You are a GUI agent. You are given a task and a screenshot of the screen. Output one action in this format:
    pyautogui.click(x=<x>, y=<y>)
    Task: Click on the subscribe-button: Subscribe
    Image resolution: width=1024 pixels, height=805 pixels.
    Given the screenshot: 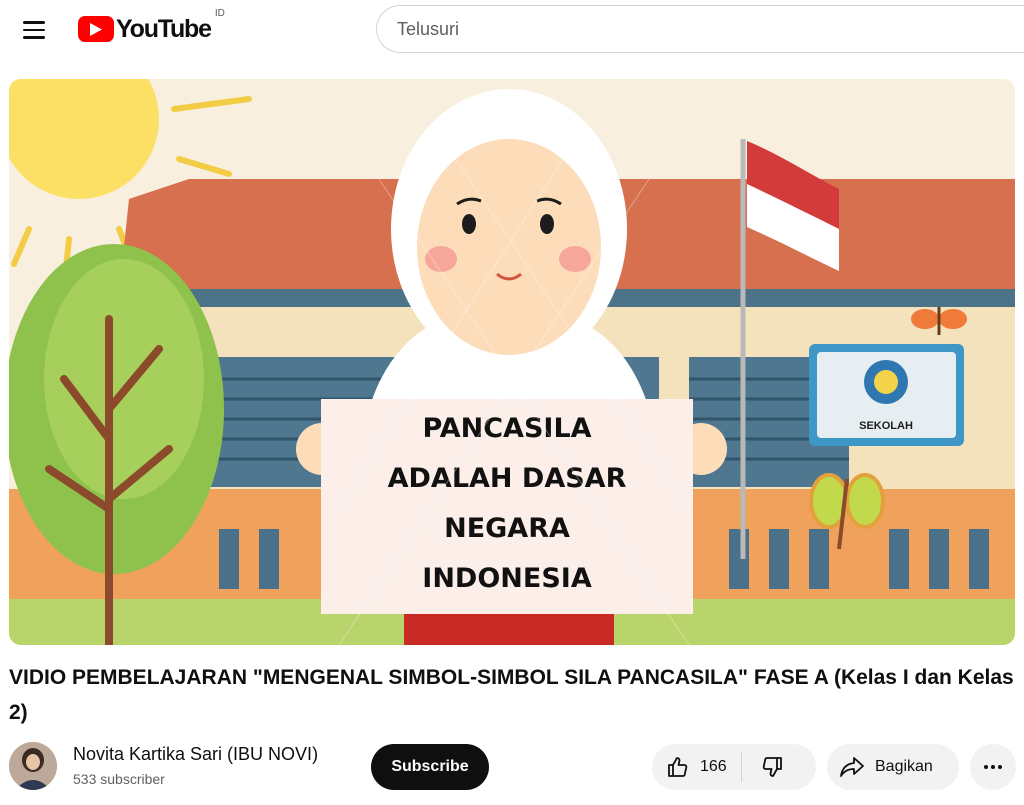 What is the action you would take?
    pyautogui.click(x=430, y=767)
    